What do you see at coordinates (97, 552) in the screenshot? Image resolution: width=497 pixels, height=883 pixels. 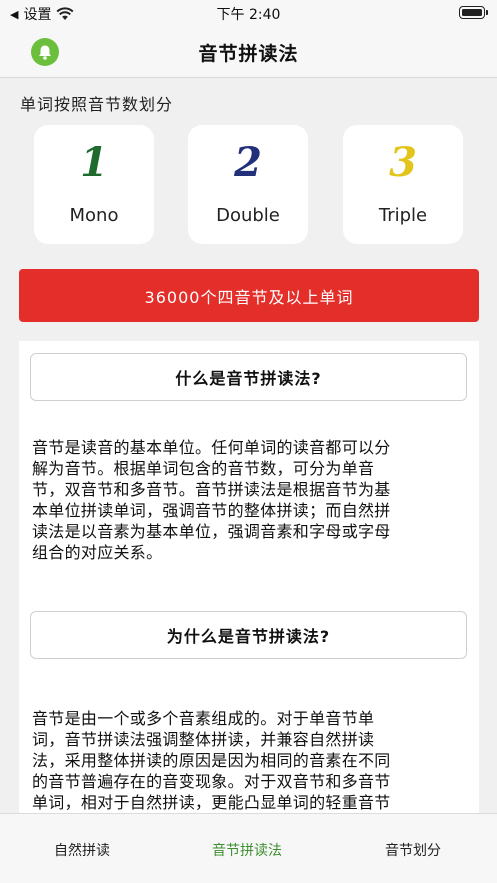 I see `paragraph-line: 组合的对应关系。` at bounding box center [97, 552].